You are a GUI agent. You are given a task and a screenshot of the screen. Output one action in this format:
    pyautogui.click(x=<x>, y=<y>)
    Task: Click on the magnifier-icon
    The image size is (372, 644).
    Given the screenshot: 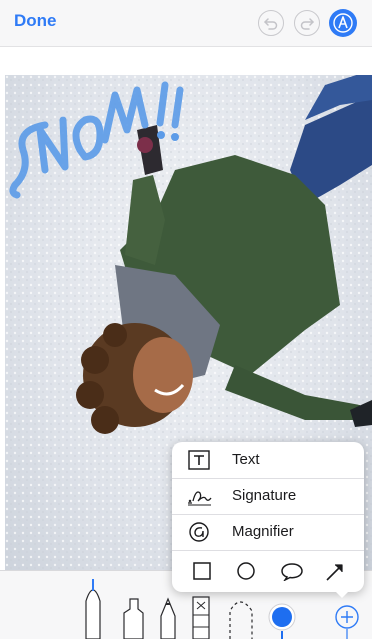 What is the action you would take?
    pyautogui.click(x=199, y=532)
    